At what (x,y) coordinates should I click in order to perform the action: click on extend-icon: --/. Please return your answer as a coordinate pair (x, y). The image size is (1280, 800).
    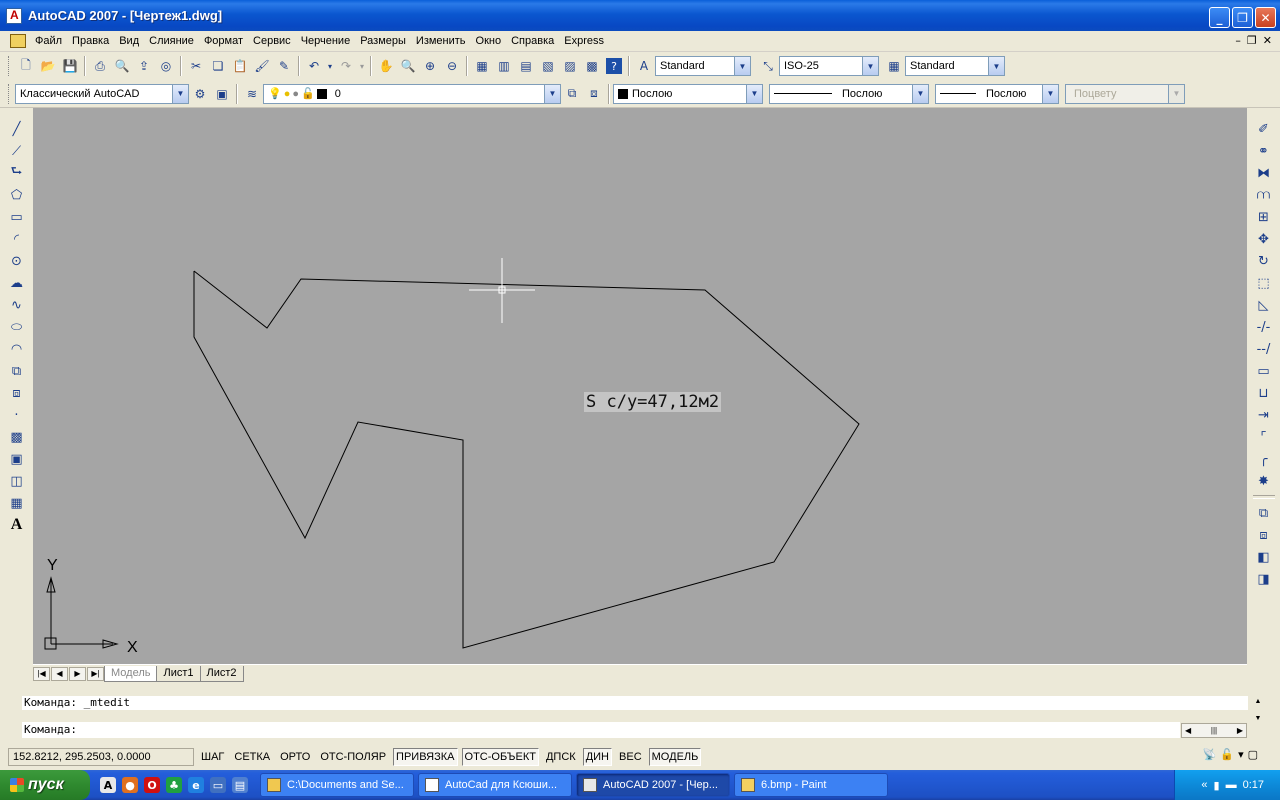
    Looking at the image, I should click on (1264, 349).